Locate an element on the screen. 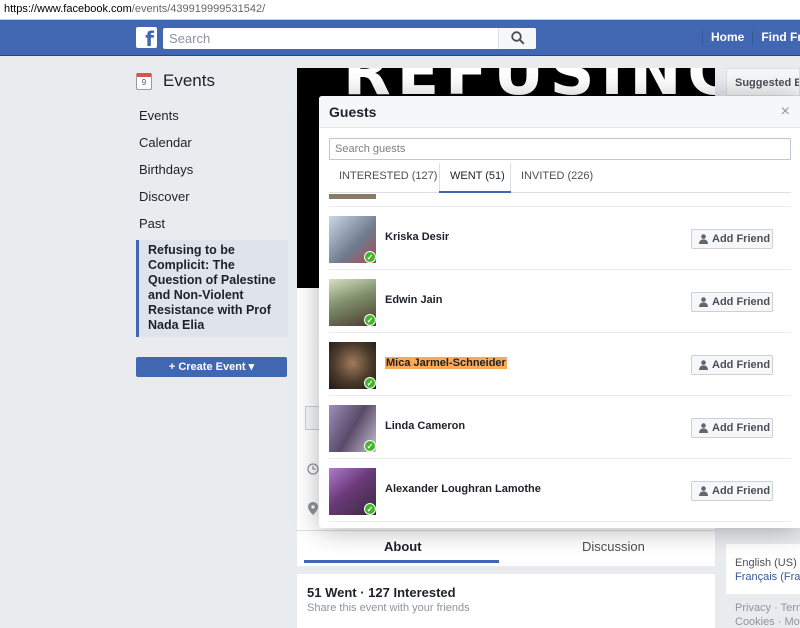 The width and height of the screenshot is (800, 628). language-box: English (US) Français (Fran is located at coordinates (763, 569).